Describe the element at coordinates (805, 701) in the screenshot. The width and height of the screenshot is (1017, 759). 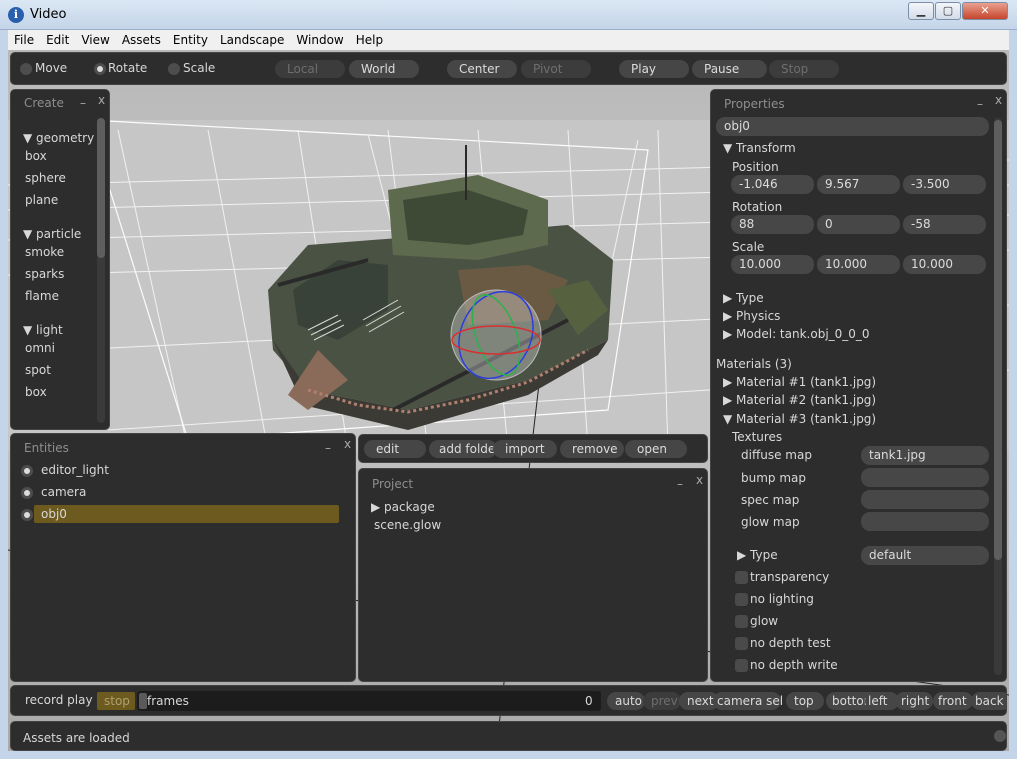
I see `top-view-button: top` at that location.